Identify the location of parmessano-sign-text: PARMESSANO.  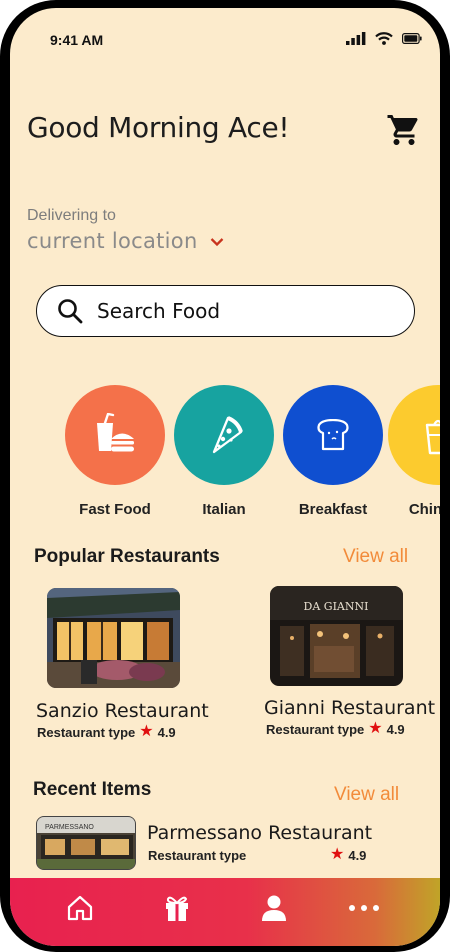
(69, 827).